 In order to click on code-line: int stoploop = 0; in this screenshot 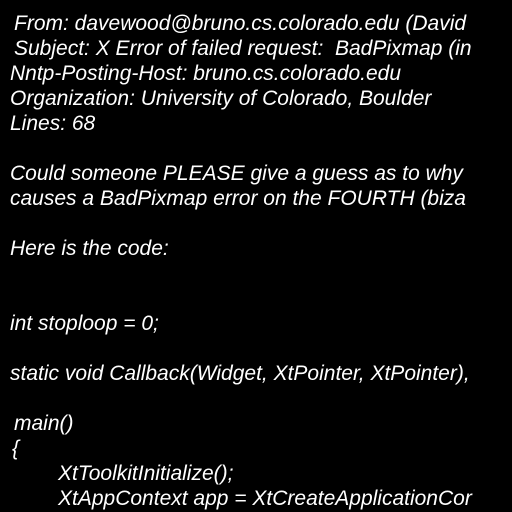, I will do `click(84, 323)`.